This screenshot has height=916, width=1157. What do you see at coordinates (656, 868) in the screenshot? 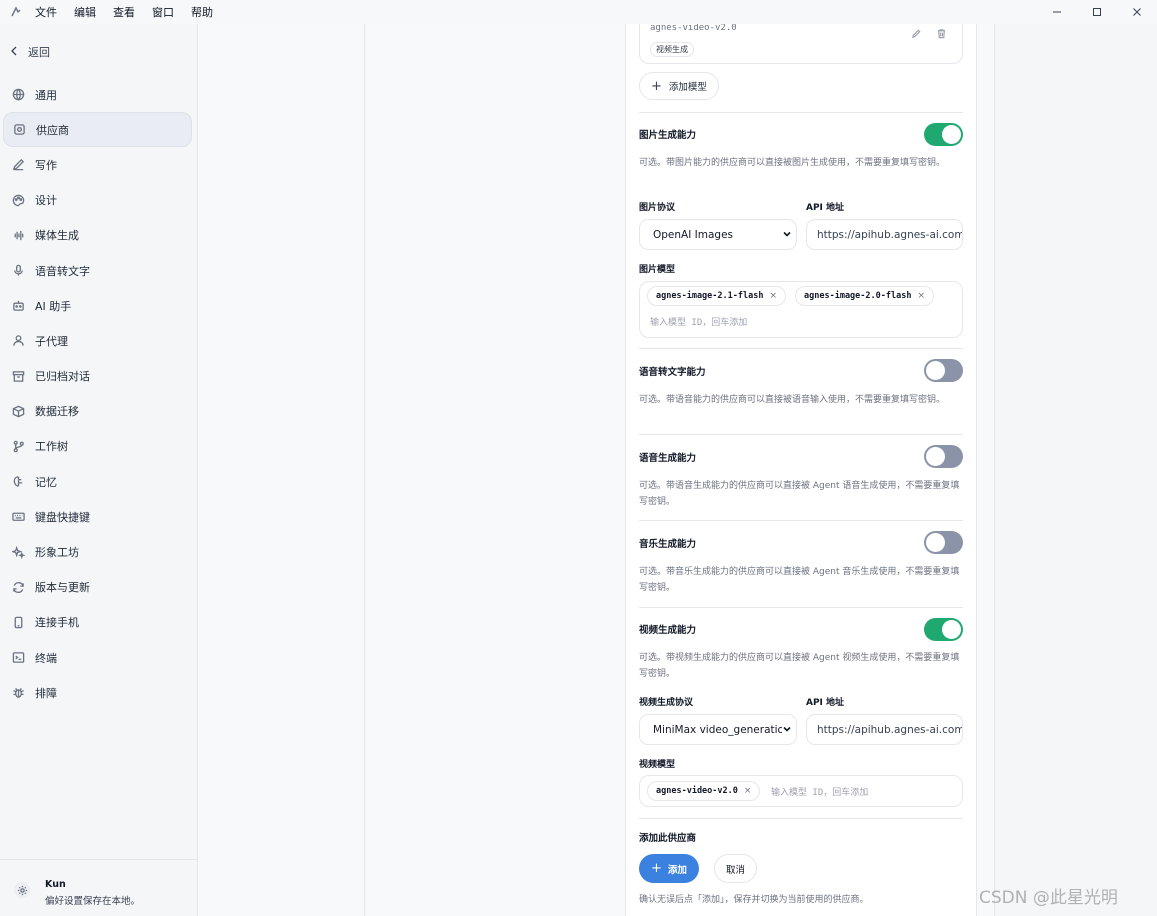
I see `plus-icon: +` at bounding box center [656, 868].